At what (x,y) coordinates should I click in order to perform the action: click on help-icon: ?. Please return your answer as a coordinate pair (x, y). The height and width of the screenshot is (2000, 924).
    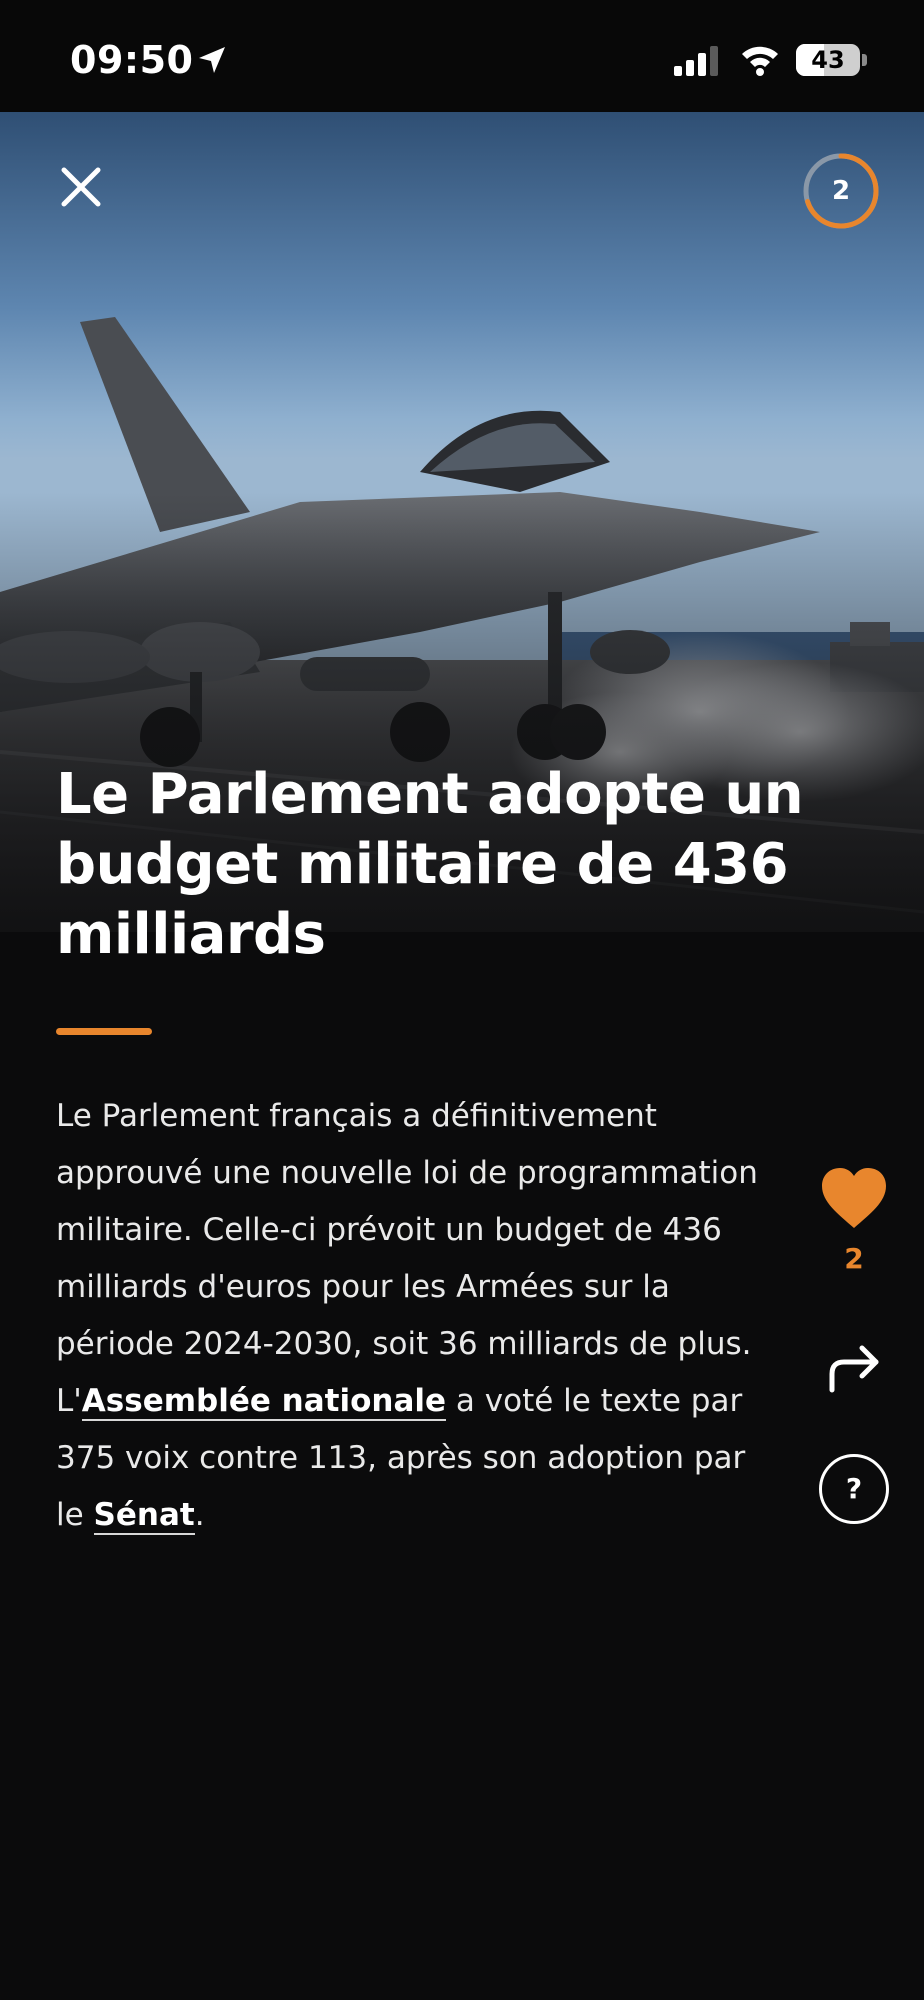
    Looking at the image, I should click on (854, 1489).